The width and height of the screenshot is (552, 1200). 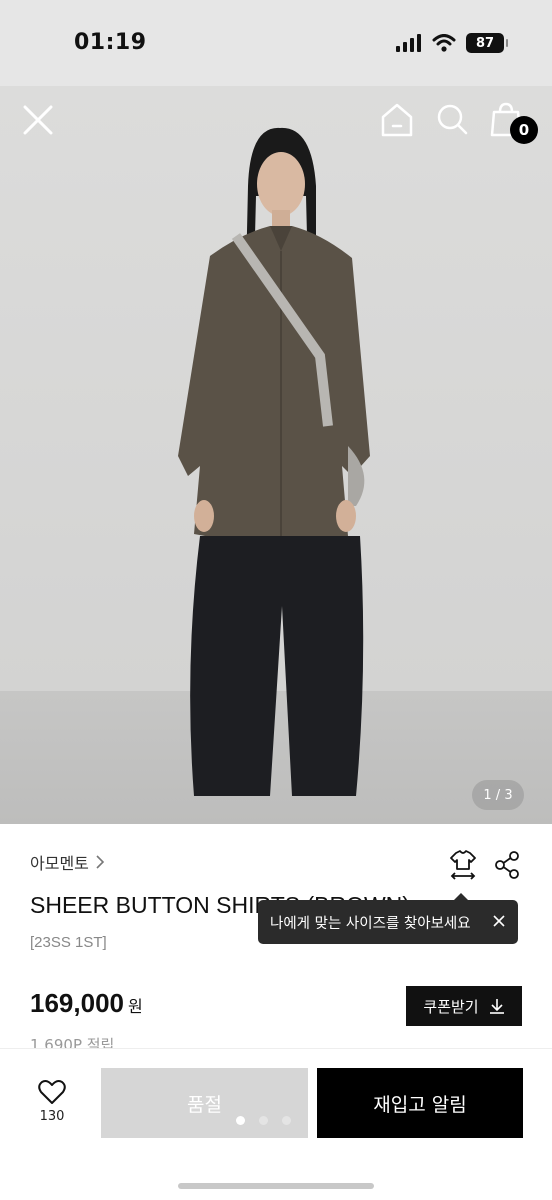 I want to click on status-icons: 87, so click(x=452, y=43).